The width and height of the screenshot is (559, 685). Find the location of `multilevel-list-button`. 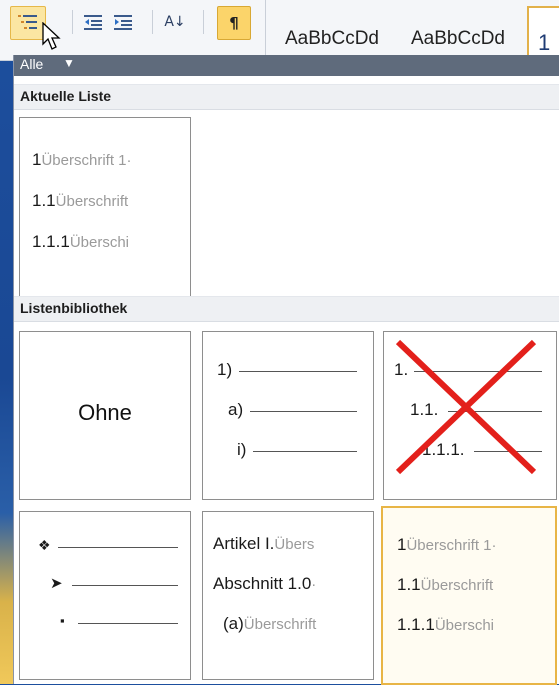

multilevel-list-button is located at coordinates (28, 23).